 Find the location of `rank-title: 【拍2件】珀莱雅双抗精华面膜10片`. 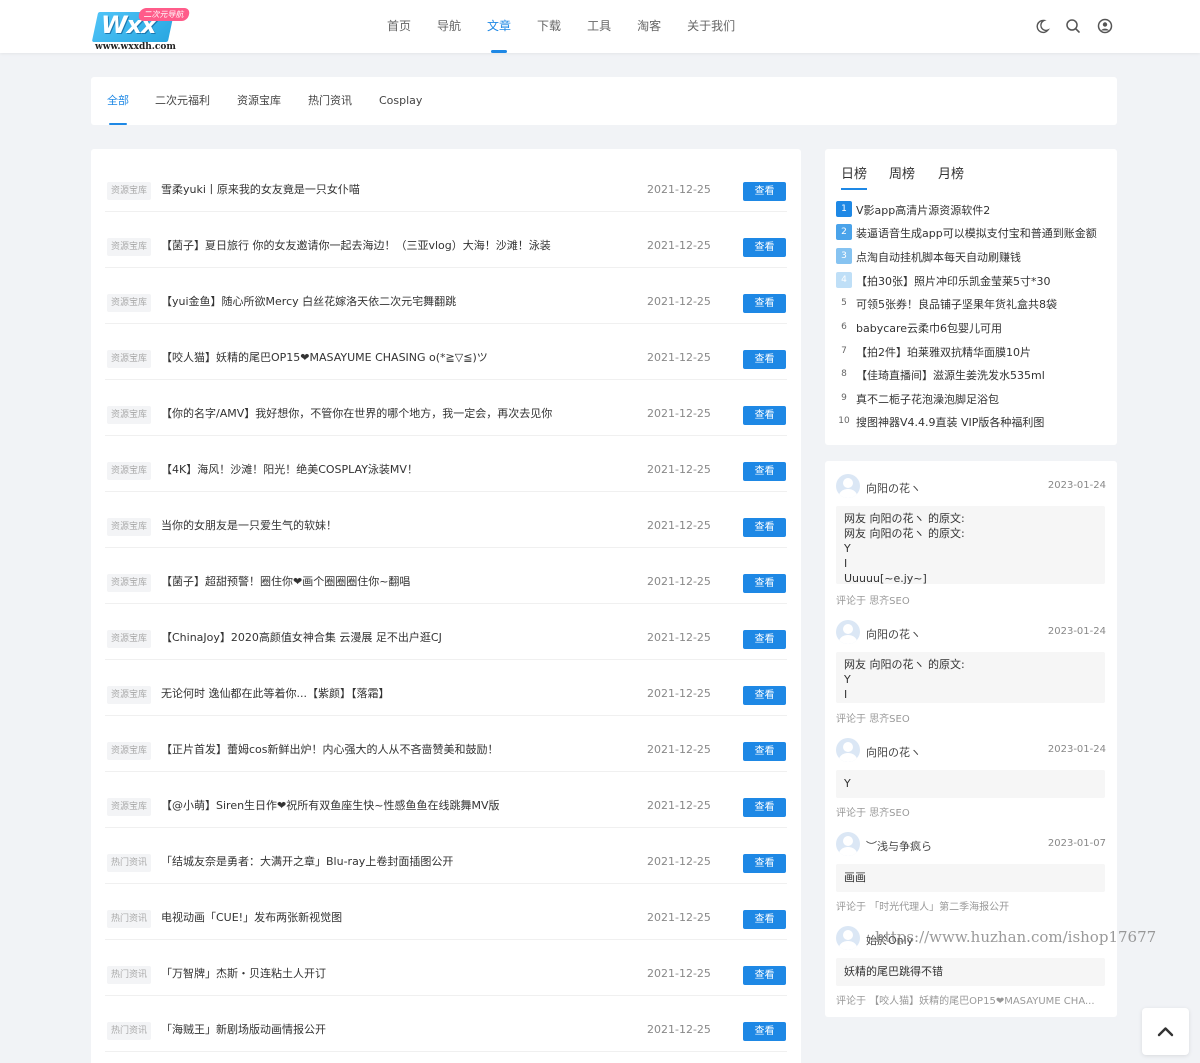

rank-title: 【拍2件】珀莱雅双抗精华面膜10片 is located at coordinates (981, 352).